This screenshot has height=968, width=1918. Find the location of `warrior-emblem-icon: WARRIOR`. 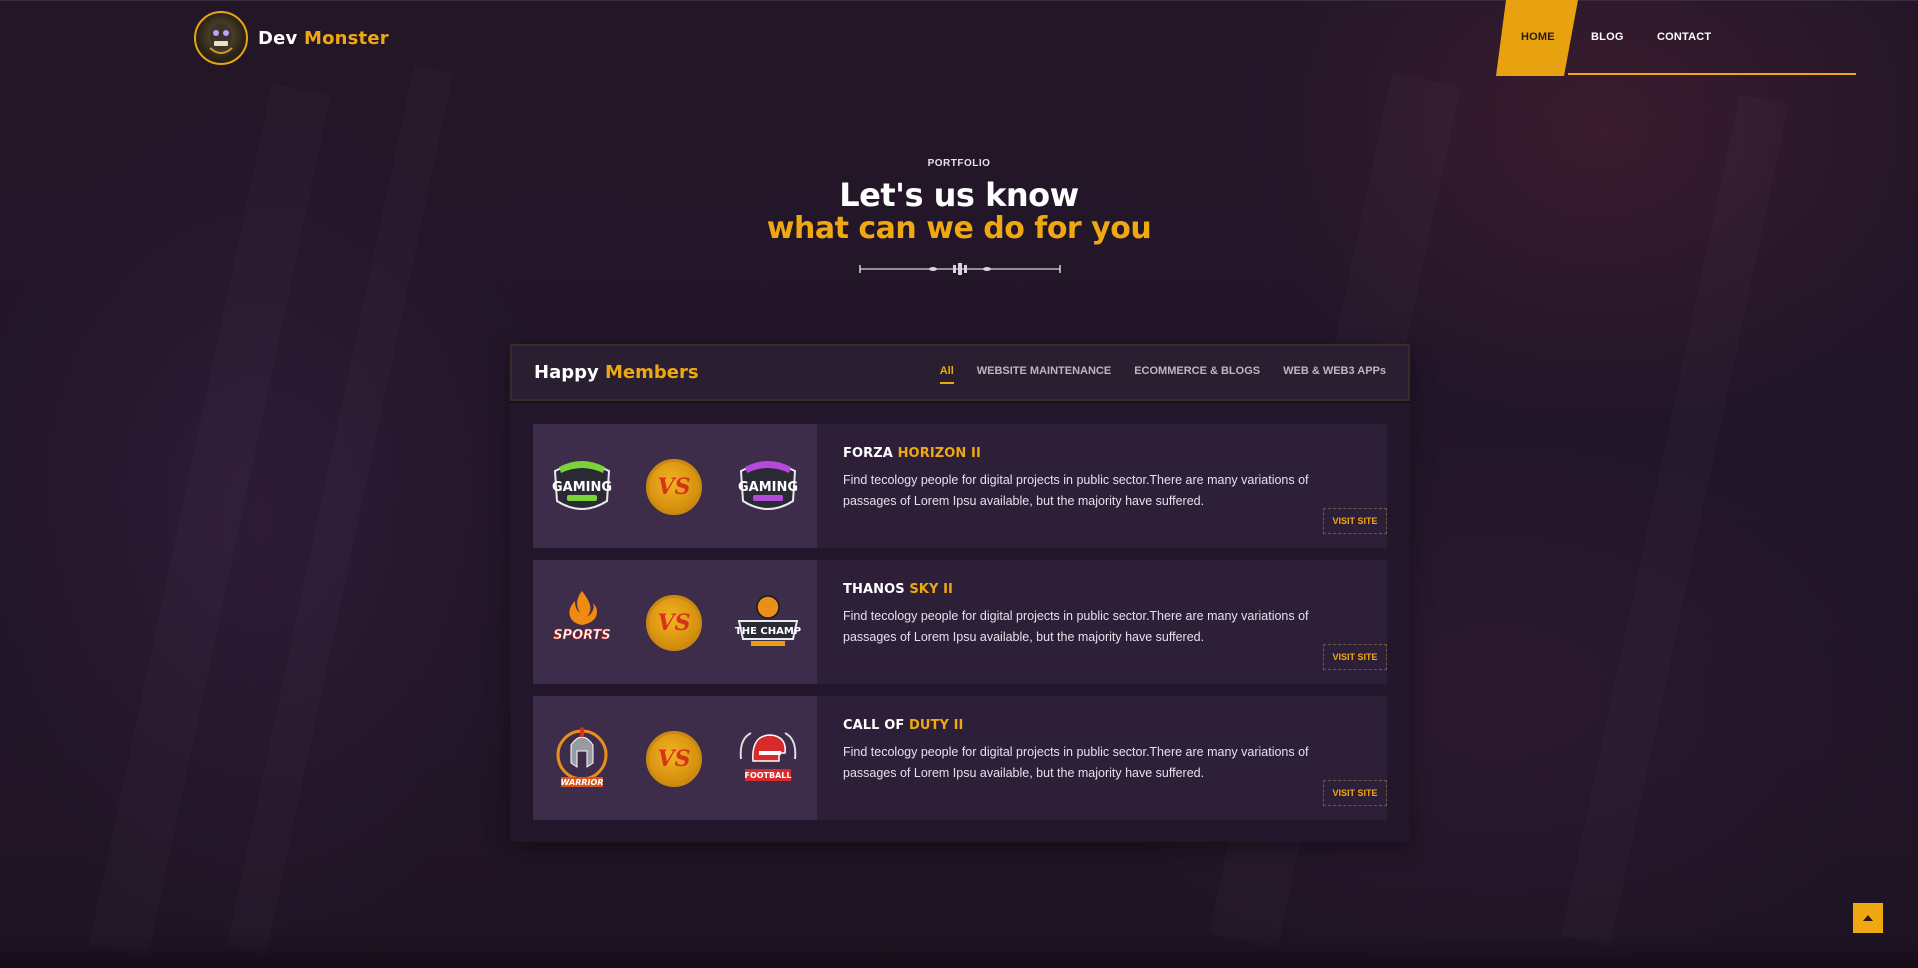

warrior-emblem-icon: WARRIOR is located at coordinates (582, 757).